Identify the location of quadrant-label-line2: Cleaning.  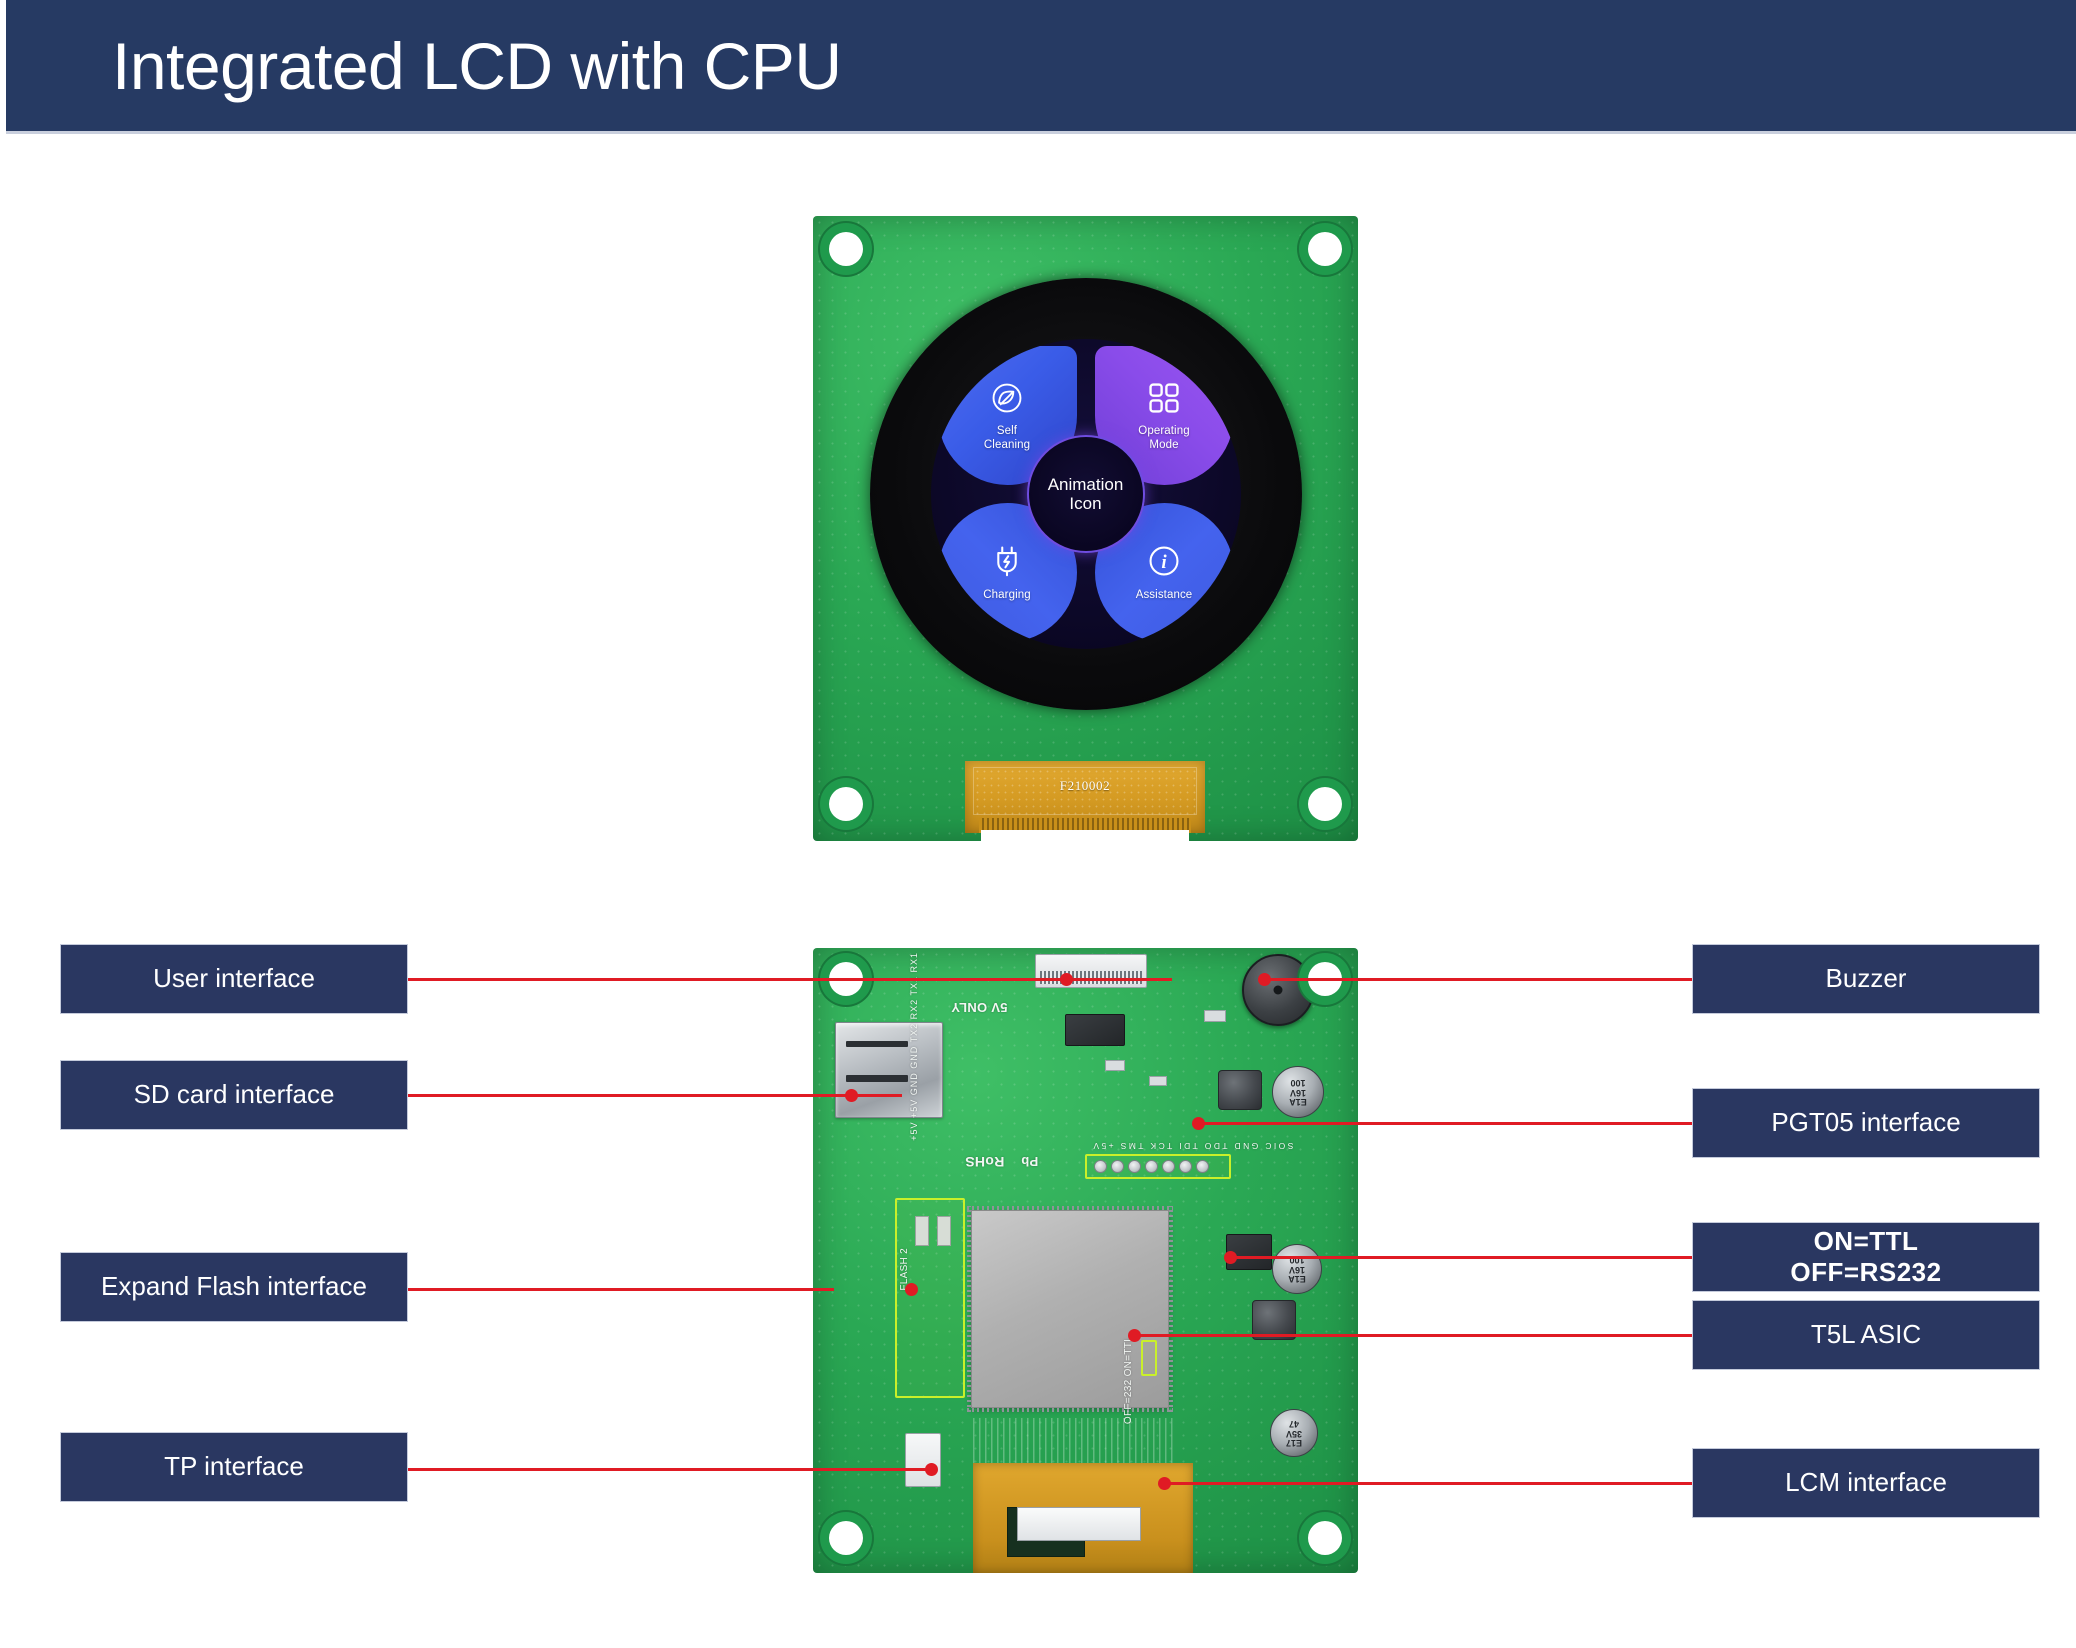
(1007, 444).